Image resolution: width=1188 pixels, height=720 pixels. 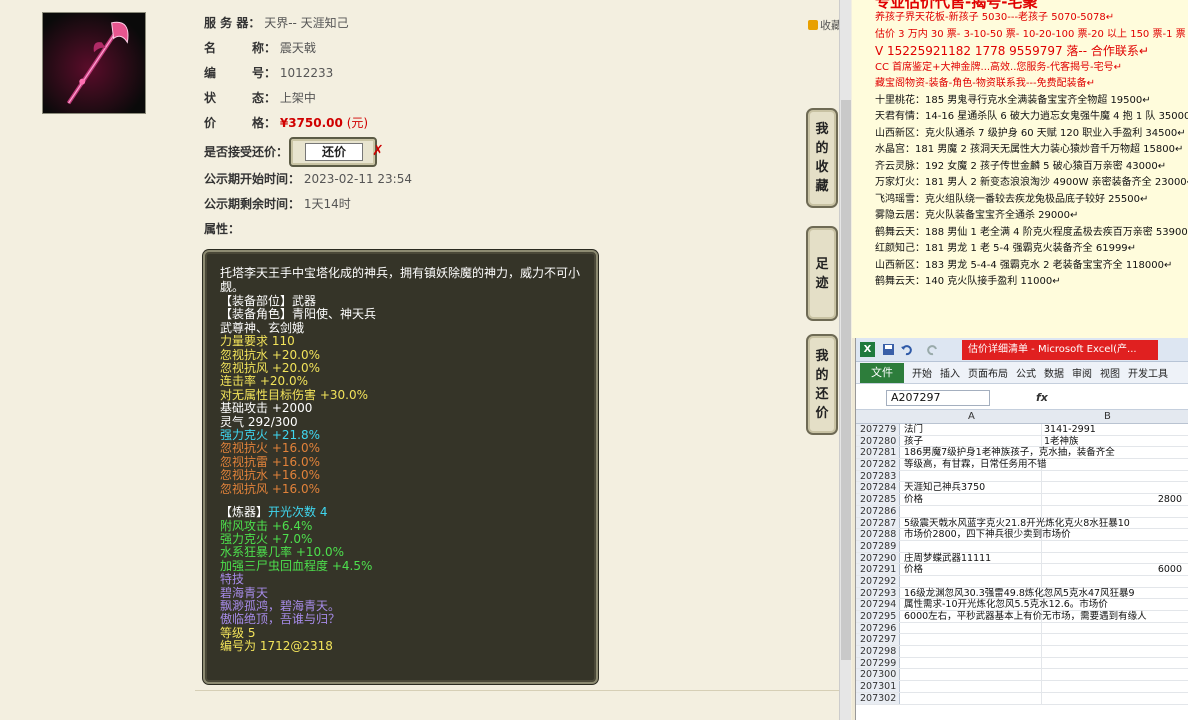 What do you see at coordinates (1022, 687) in the screenshot?
I see `sheet-row: 207301` at bounding box center [1022, 687].